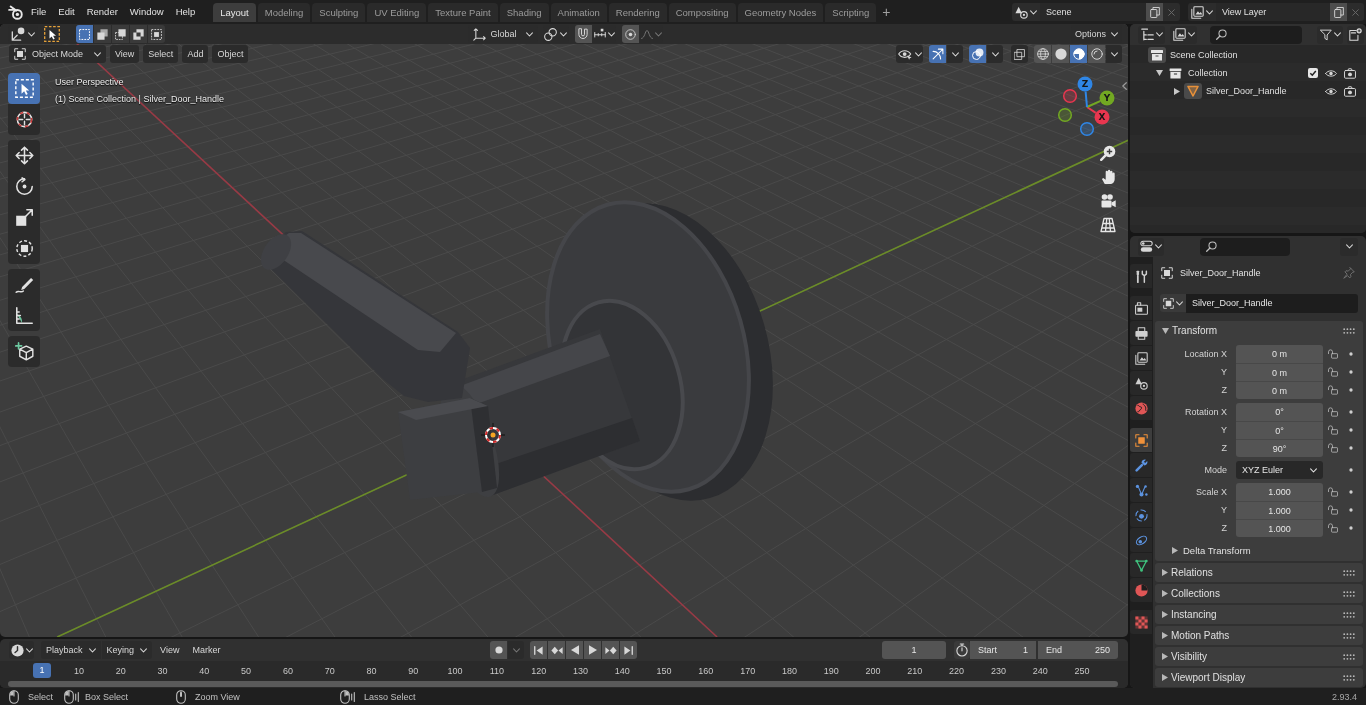 Image resolution: width=1366 pixels, height=705 pixels. What do you see at coordinates (146, 12) in the screenshot?
I see `menu-item: Window` at bounding box center [146, 12].